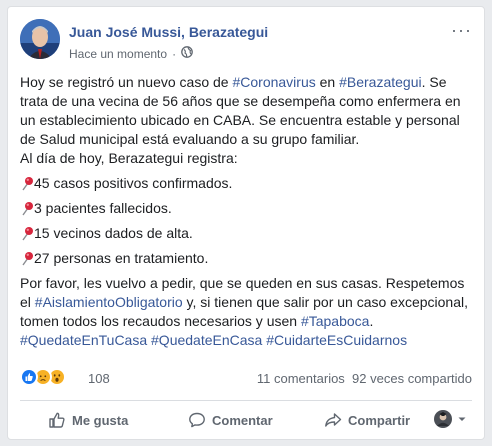 The height and width of the screenshot is (446, 492). I want to click on hashtag-link: #Tapaboca, so click(335, 321).